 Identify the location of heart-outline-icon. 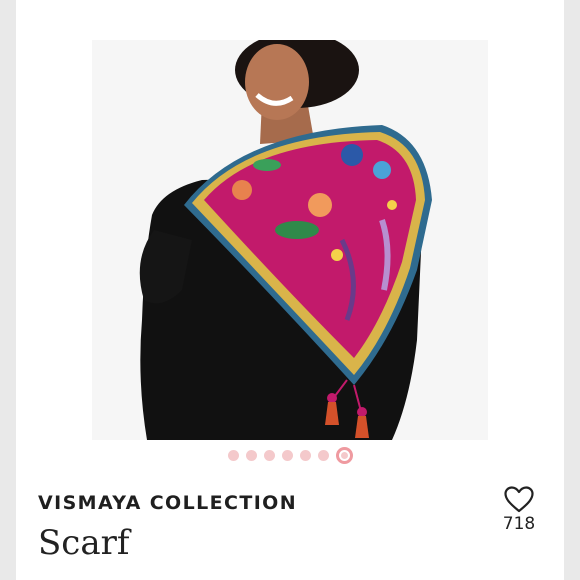
(519, 499).